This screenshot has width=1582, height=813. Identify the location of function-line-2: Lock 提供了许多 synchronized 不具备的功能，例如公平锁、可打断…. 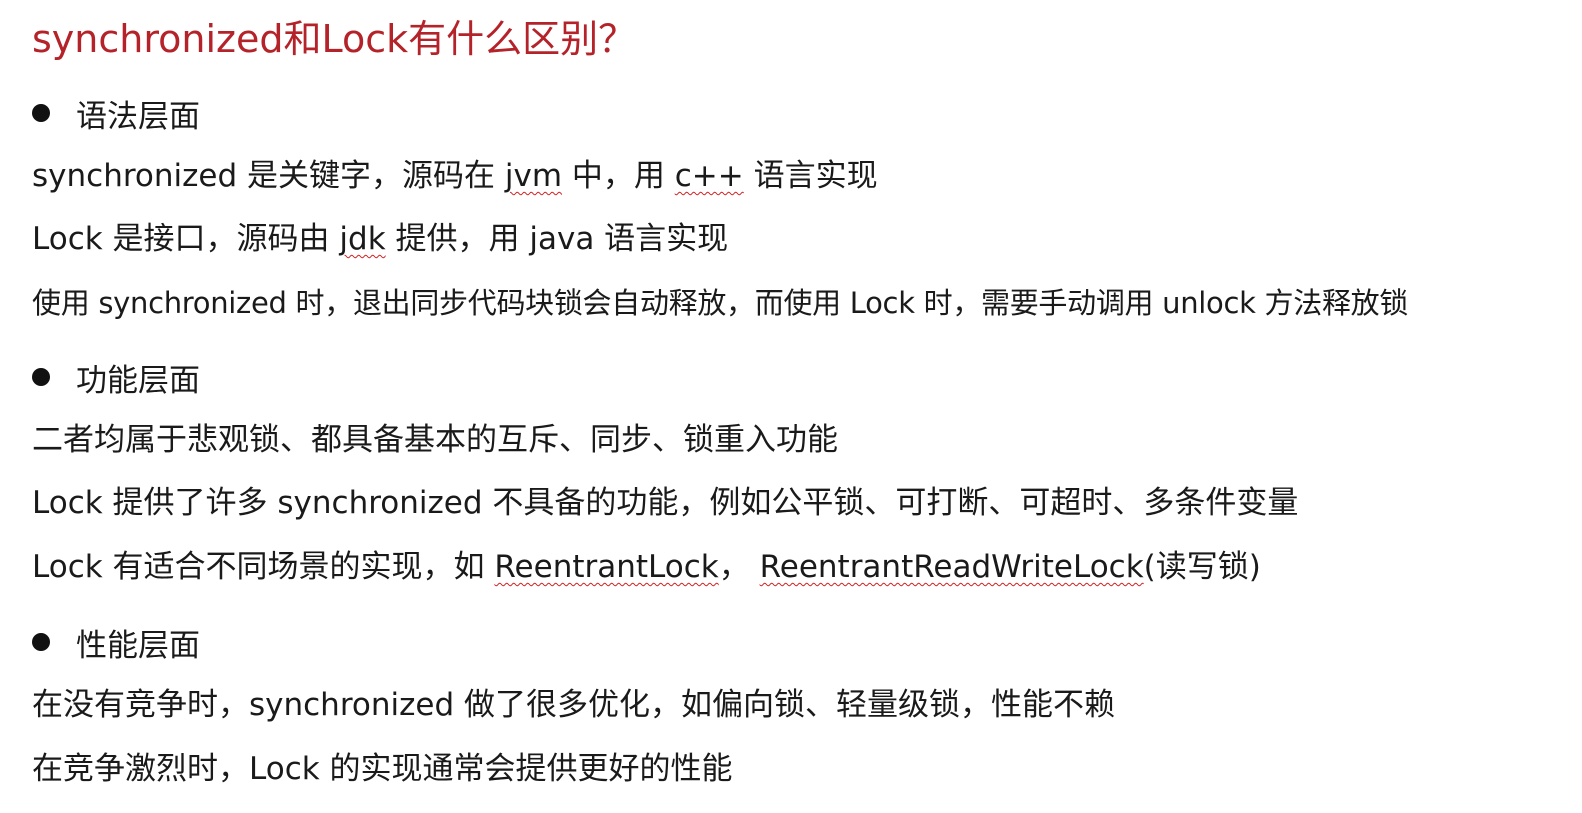
(665, 503).